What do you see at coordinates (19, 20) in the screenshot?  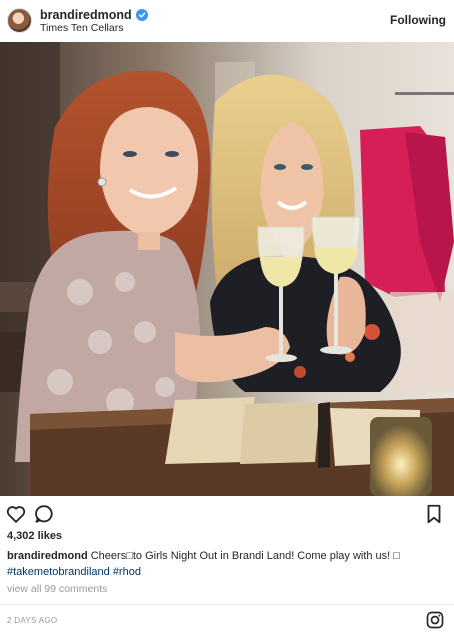 I see `avatar` at bounding box center [19, 20].